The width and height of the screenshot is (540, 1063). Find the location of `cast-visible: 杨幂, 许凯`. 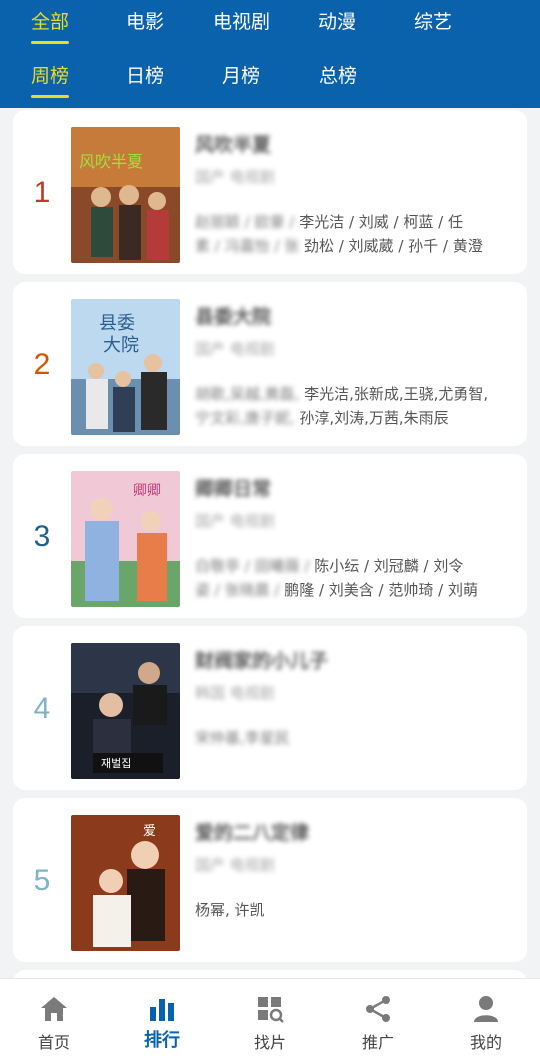

cast-visible: 杨幂, 许凯 is located at coordinates (230, 910).